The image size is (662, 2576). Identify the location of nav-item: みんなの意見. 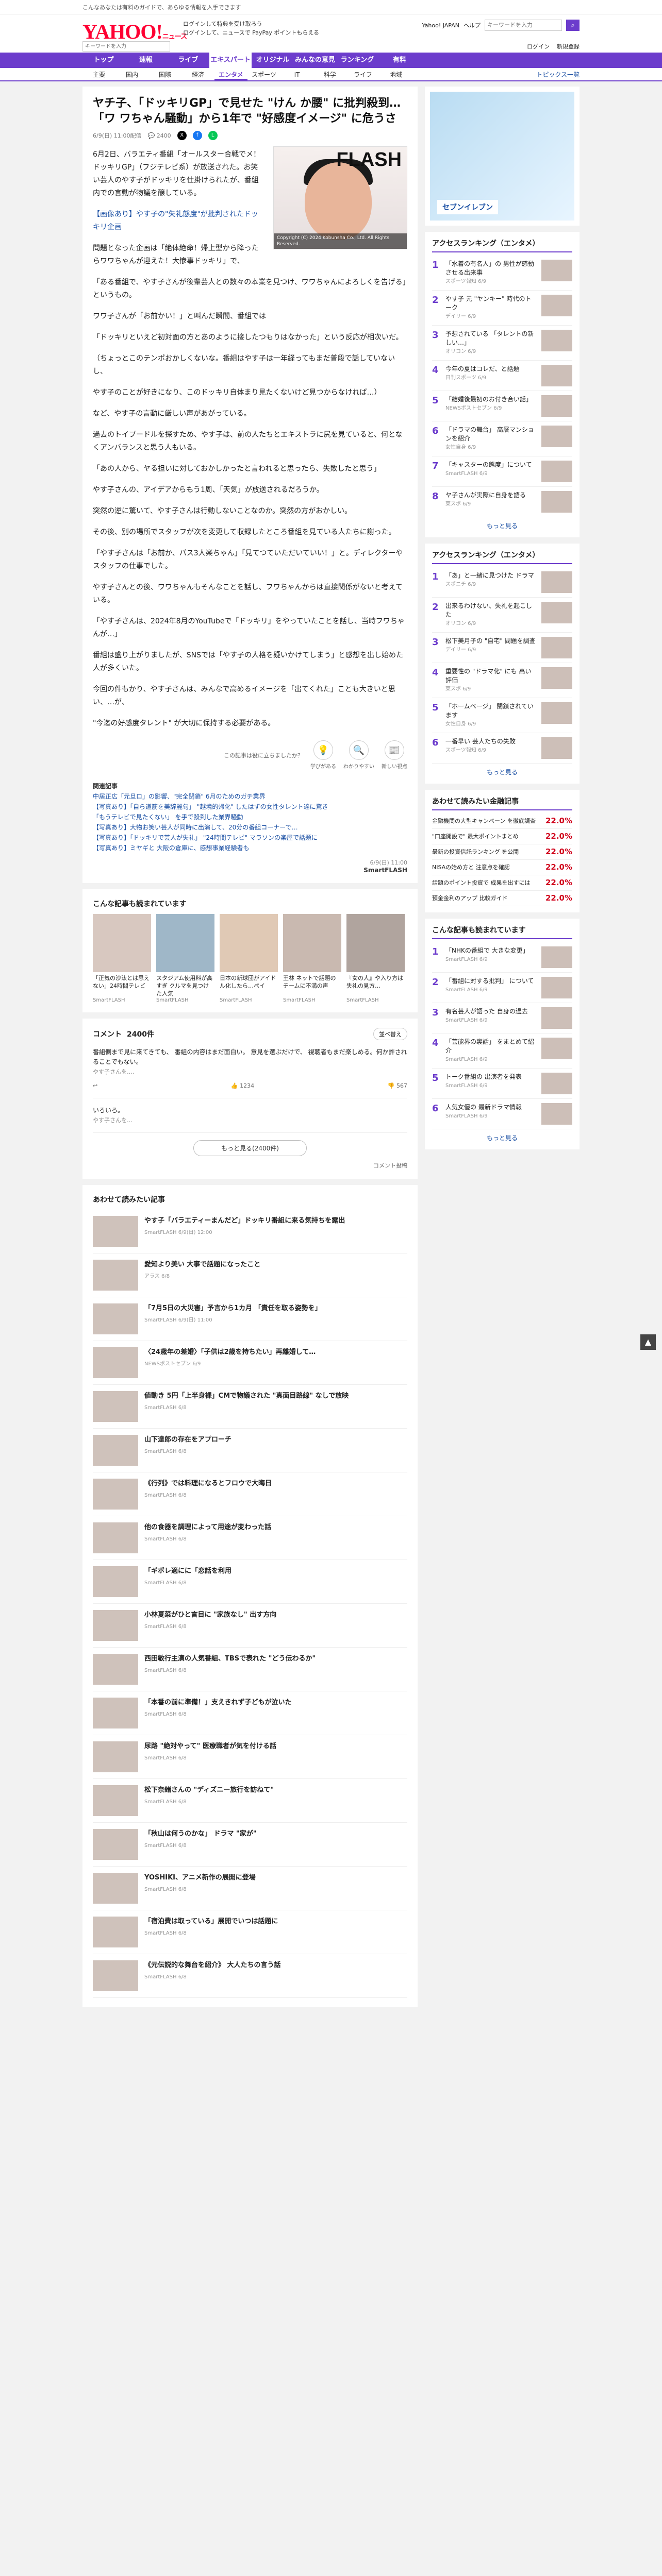
(315, 60).